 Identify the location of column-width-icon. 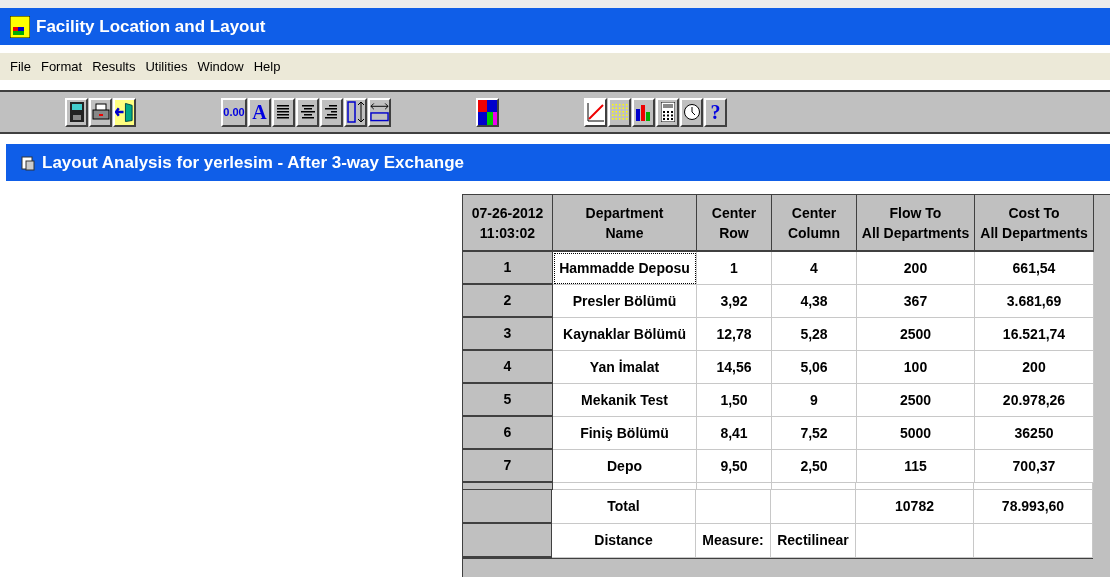
(379, 112).